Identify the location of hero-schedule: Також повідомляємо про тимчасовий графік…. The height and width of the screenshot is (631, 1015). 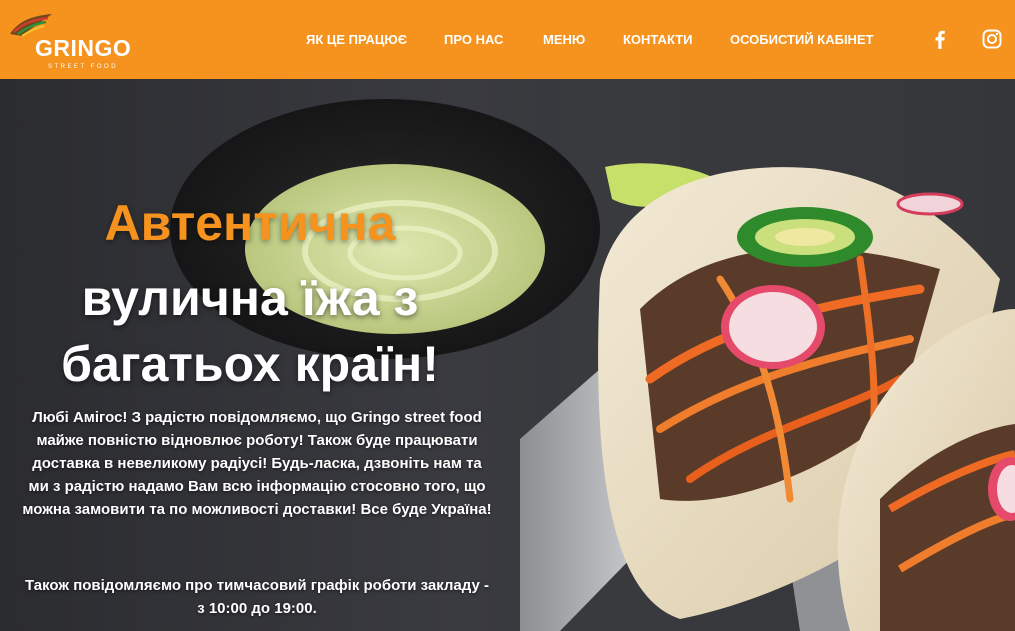
(256, 597).